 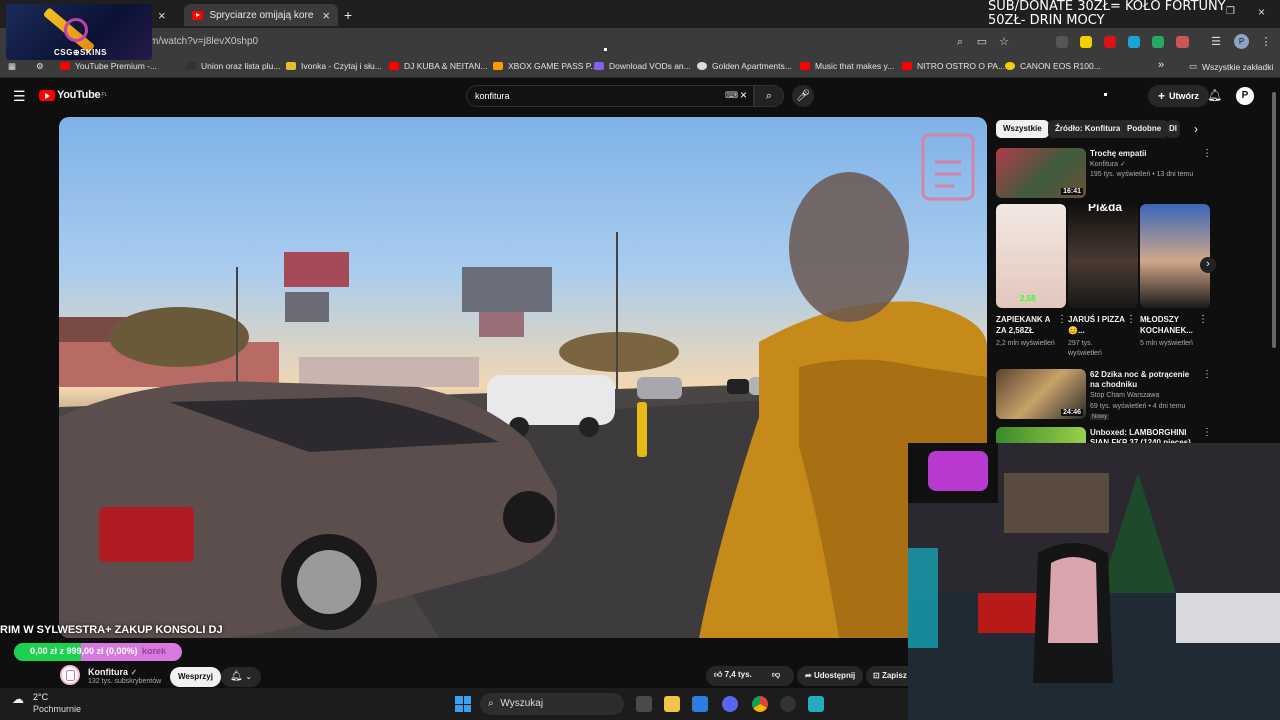 What do you see at coordinates (125, 681) in the screenshot?
I see `subscriber-count: 132 tys. subskrybentów` at bounding box center [125, 681].